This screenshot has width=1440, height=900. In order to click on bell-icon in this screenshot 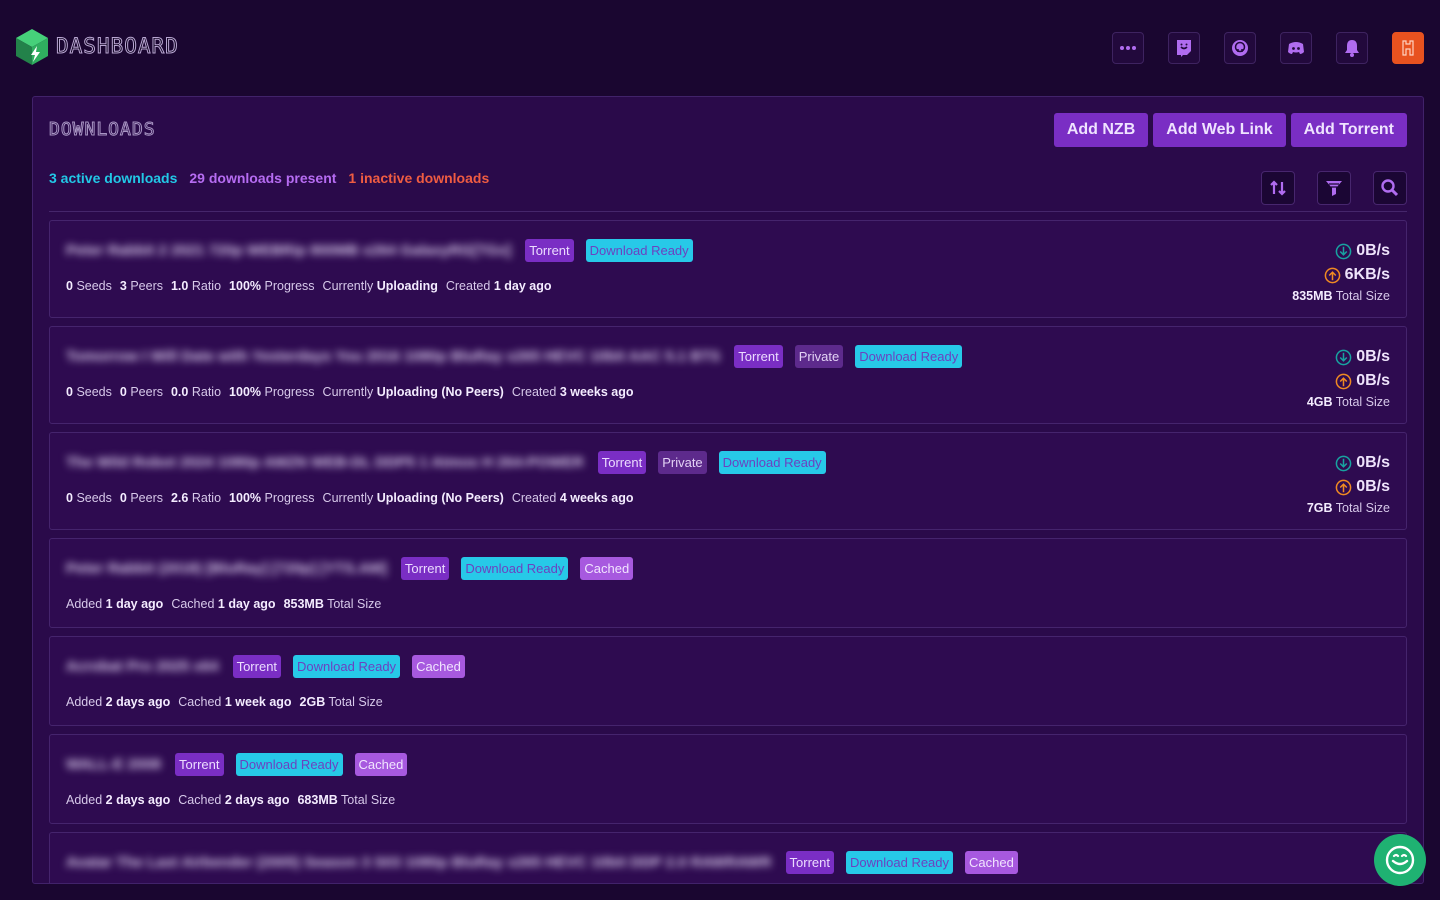, I will do `click(1352, 48)`.